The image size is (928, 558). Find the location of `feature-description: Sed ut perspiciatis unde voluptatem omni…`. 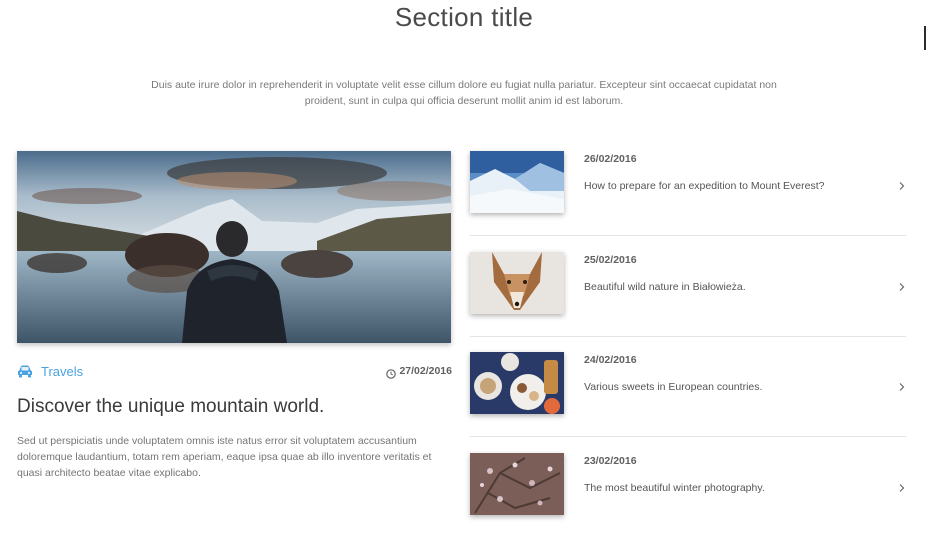

feature-description: Sed ut perspiciatis unde voluptatem omni… is located at coordinates (224, 457).